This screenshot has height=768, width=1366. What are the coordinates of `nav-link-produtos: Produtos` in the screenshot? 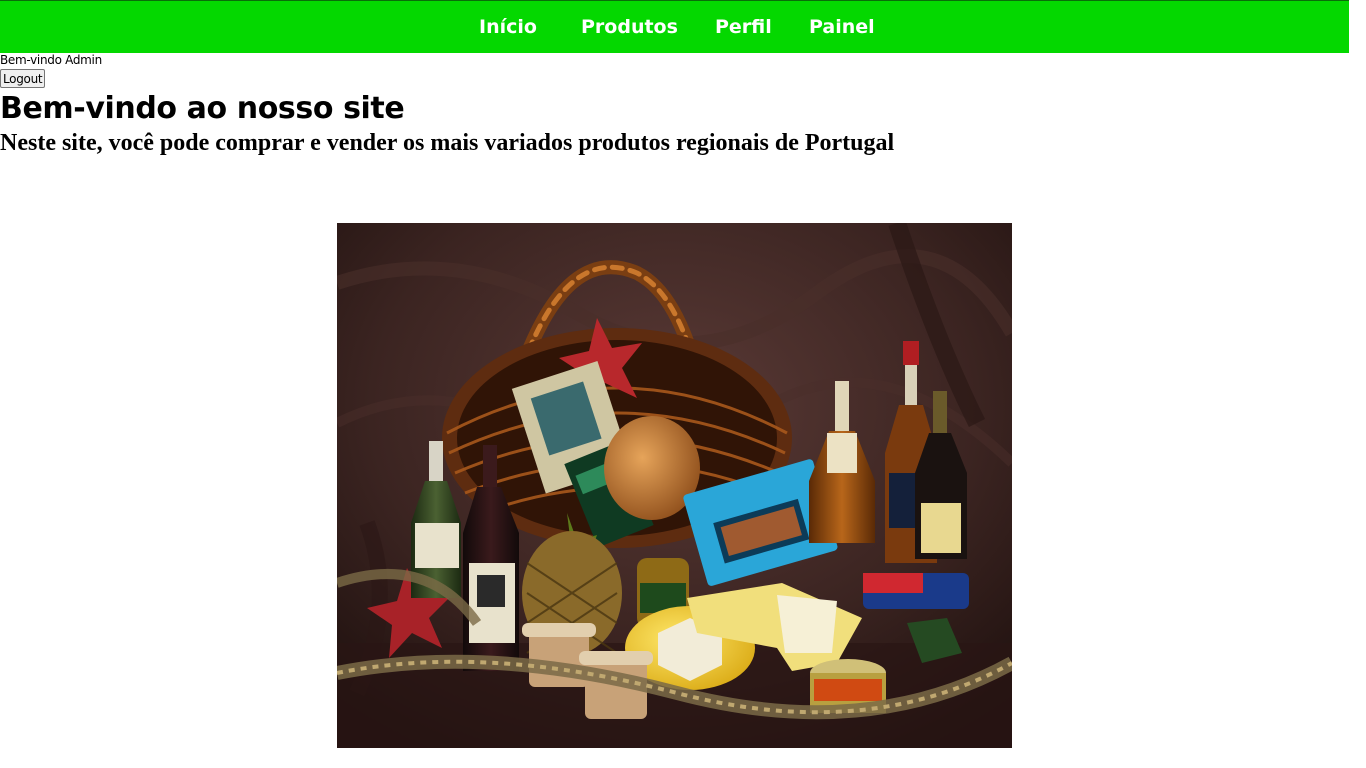 It's located at (629, 27).